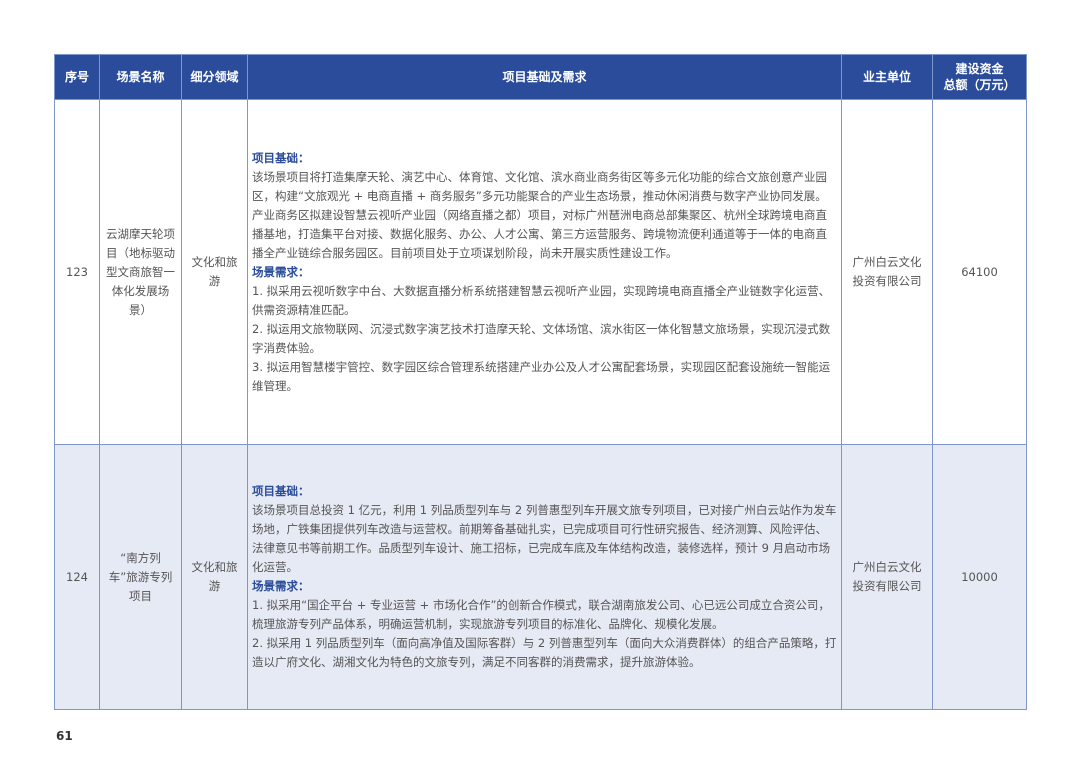 This screenshot has width=1080, height=764. What do you see at coordinates (214, 77) in the screenshot?
I see `header-field: 细分领域` at bounding box center [214, 77].